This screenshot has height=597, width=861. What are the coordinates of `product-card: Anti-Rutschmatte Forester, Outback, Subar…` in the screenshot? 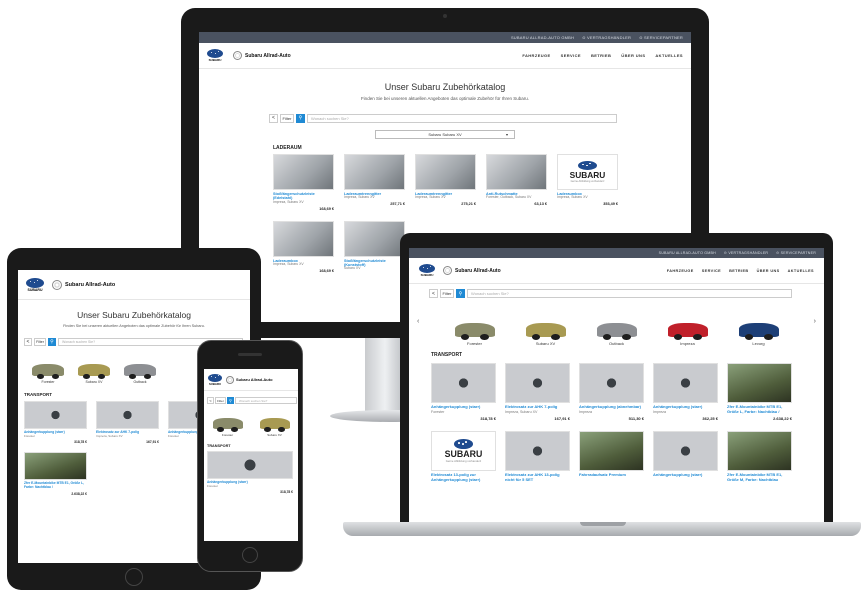 It's located at (516, 182).